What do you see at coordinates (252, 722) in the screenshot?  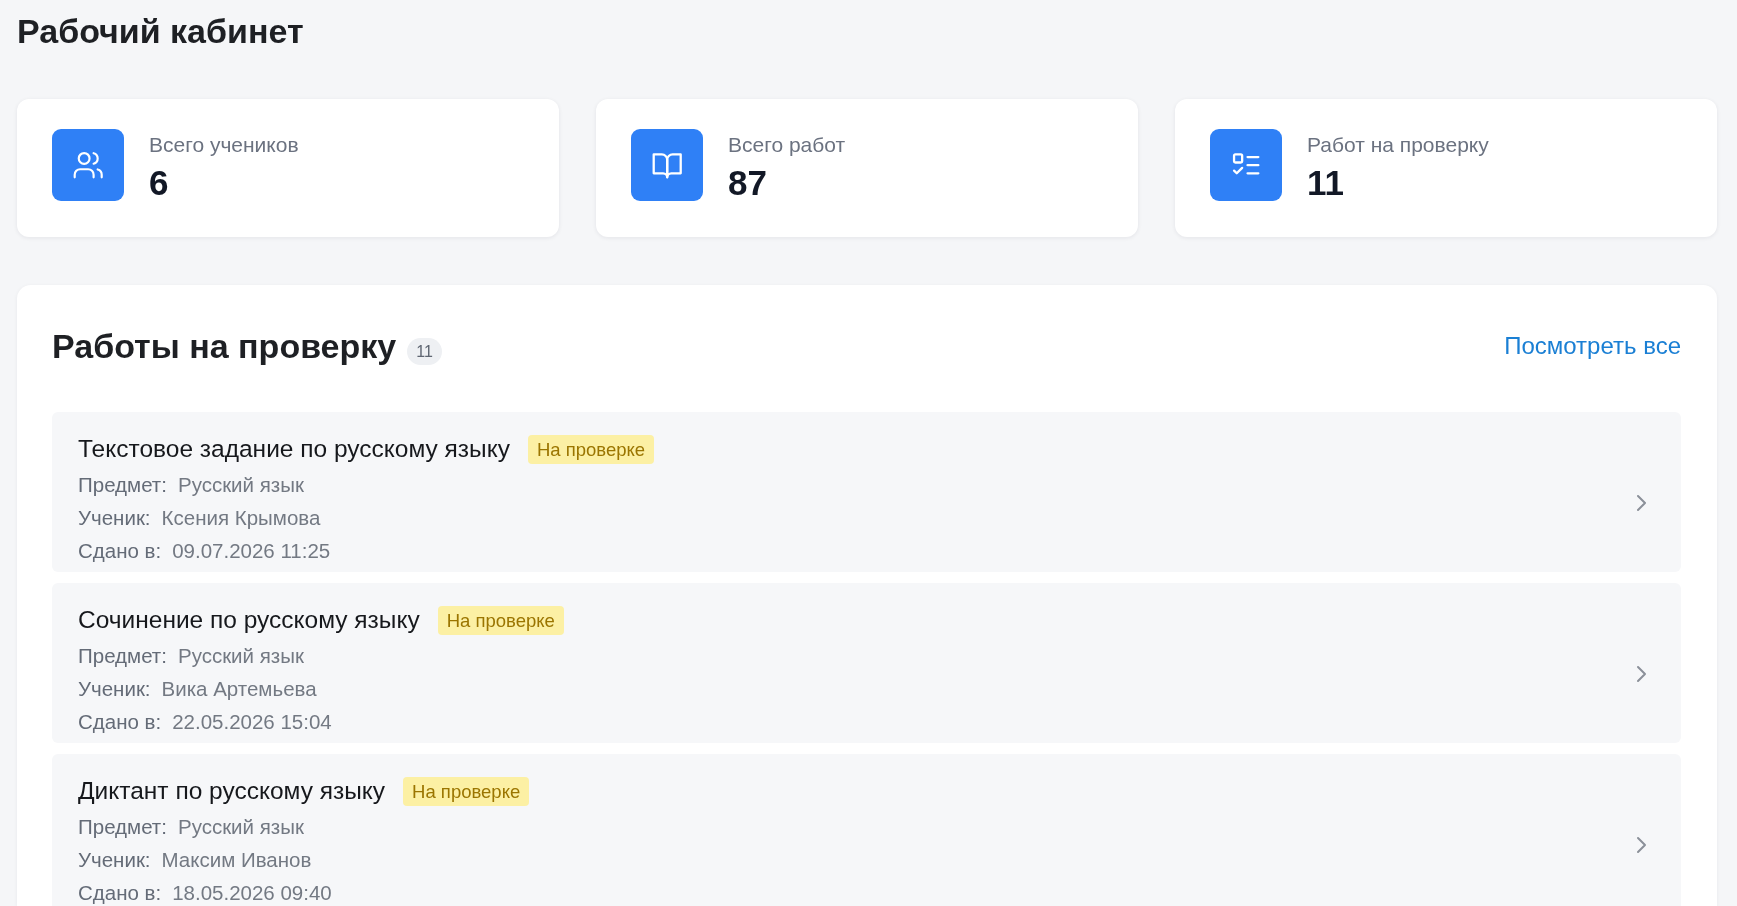 I see `field-value: 22.05.2026 15:04` at bounding box center [252, 722].